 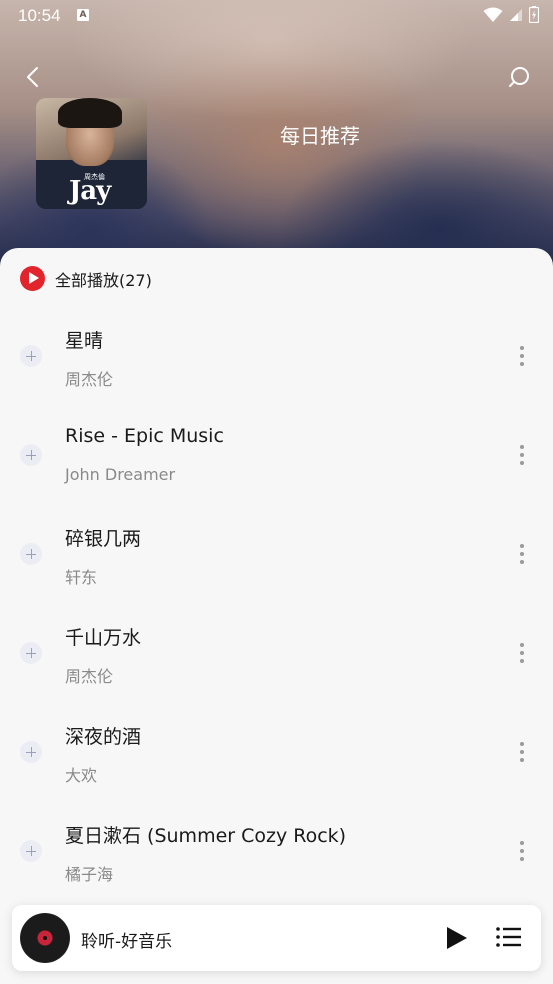 I want to click on song-row: 千山万水 周杰伦, so click(x=276, y=658).